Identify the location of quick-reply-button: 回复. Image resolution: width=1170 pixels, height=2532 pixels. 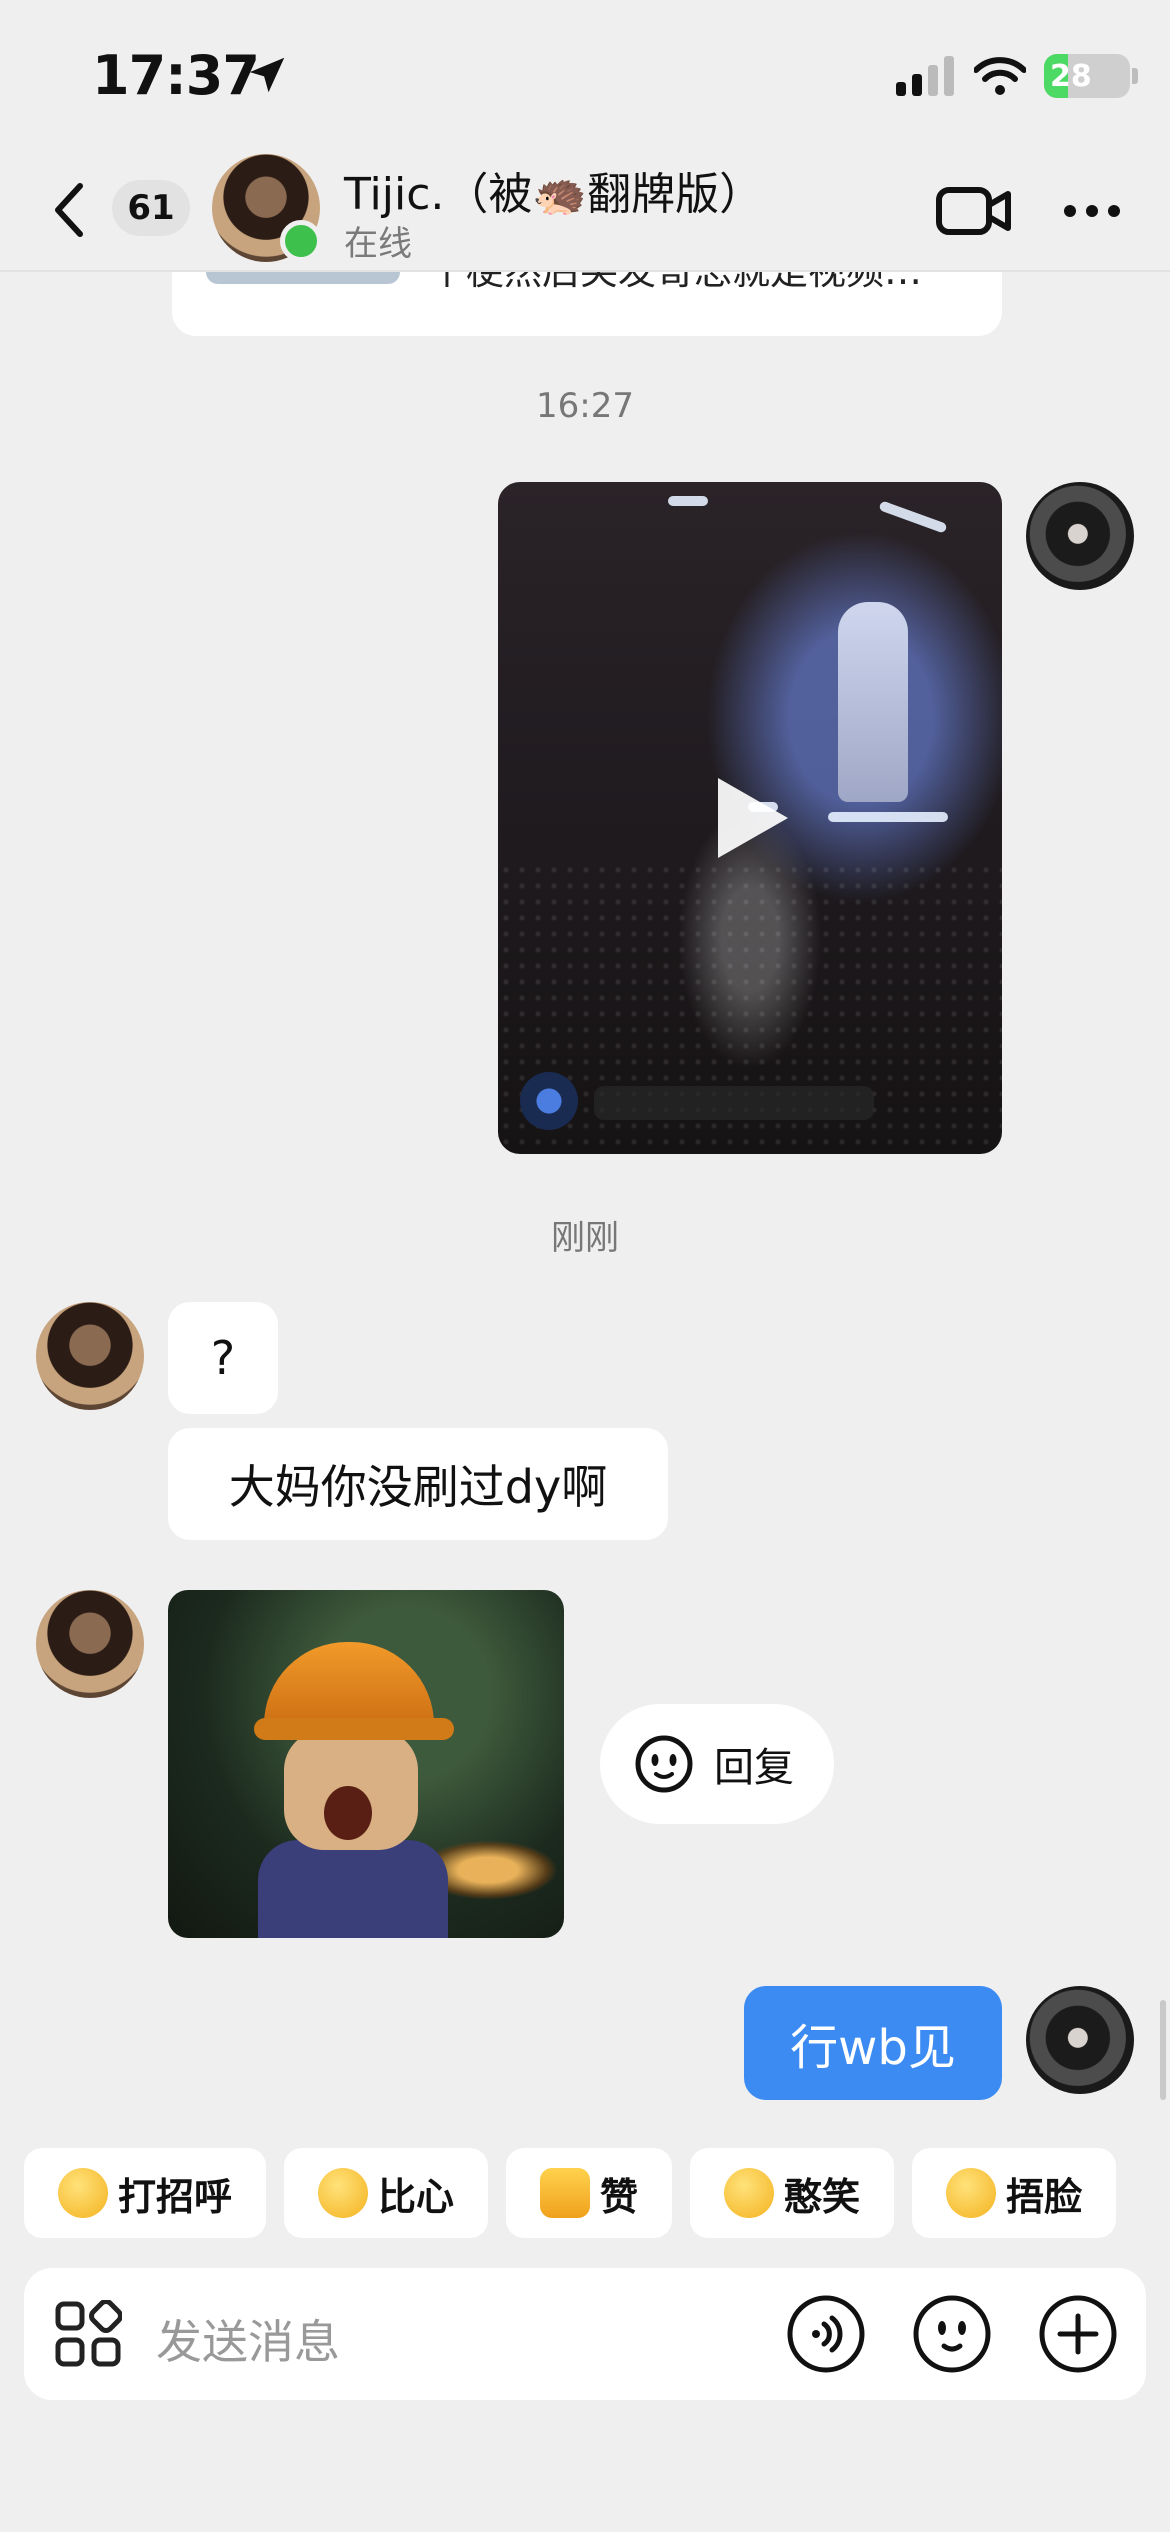
(717, 1764).